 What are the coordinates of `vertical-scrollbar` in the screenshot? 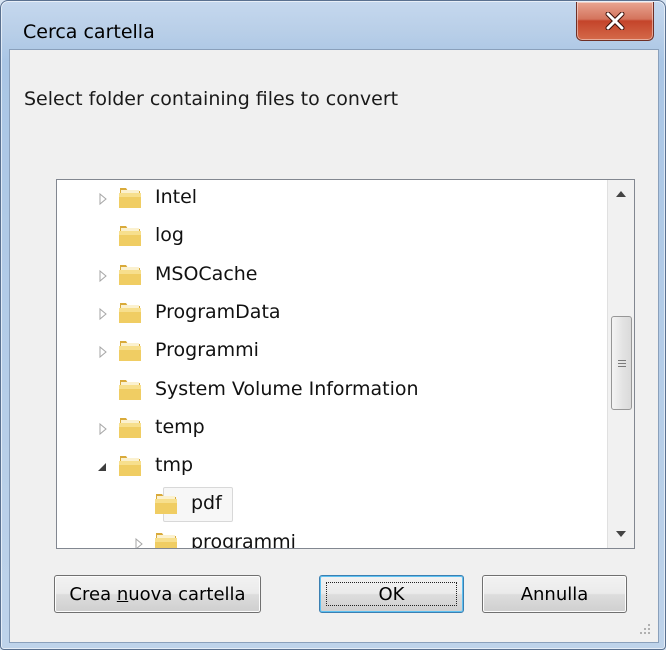 It's located at (620, 364).